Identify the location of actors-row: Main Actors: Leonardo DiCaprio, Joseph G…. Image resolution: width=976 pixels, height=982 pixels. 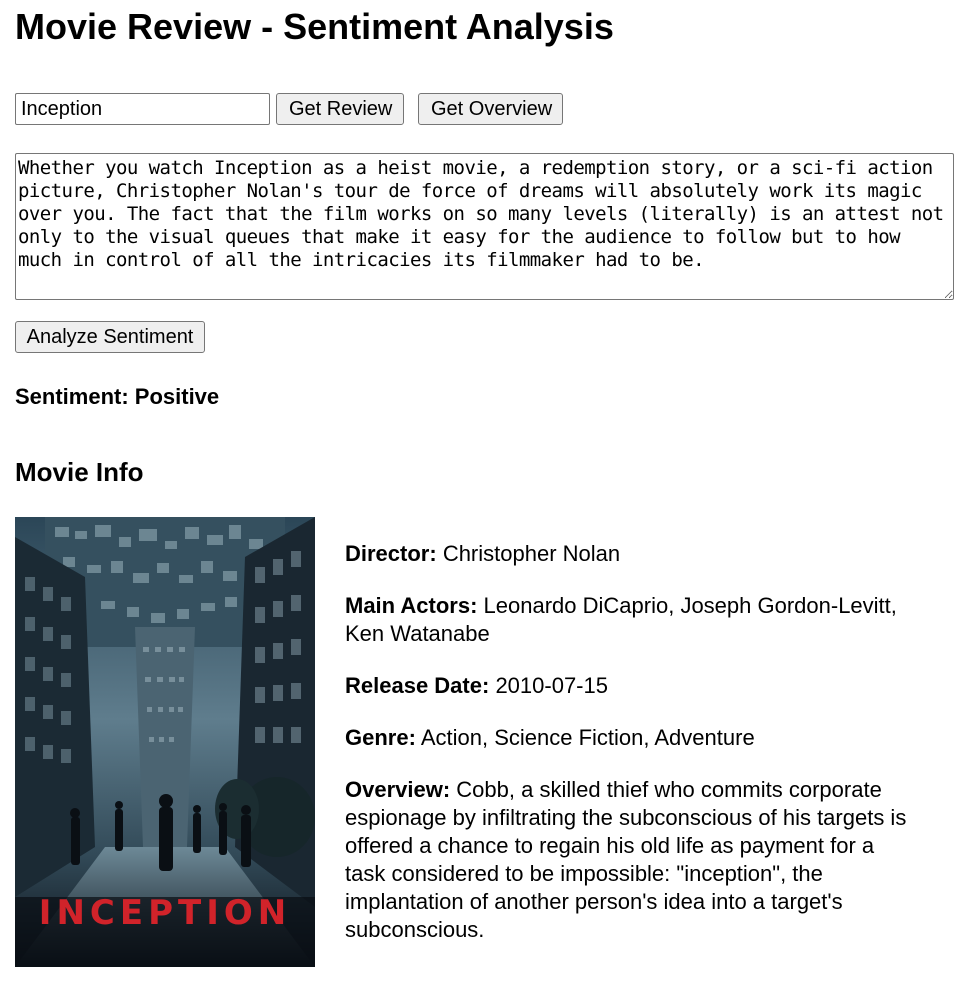
(625, 620).